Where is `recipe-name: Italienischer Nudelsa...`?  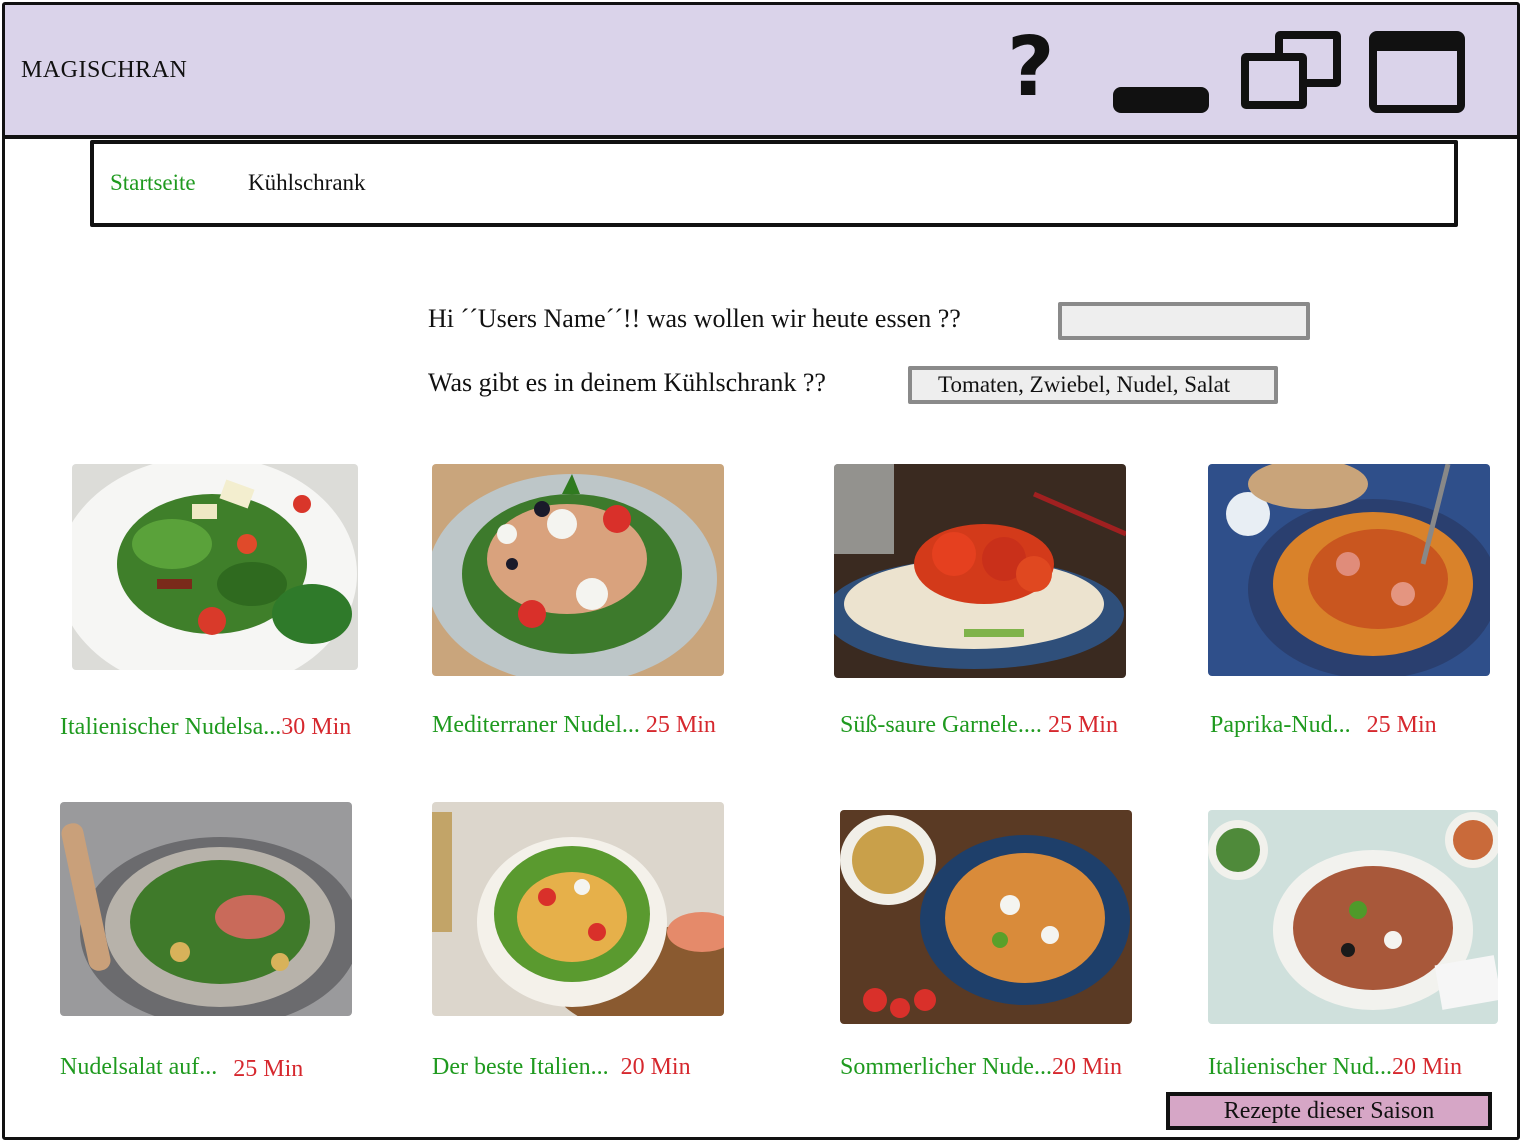
recipe-name: Italienischer Nudelsa... is located at coordinates (171, 727).